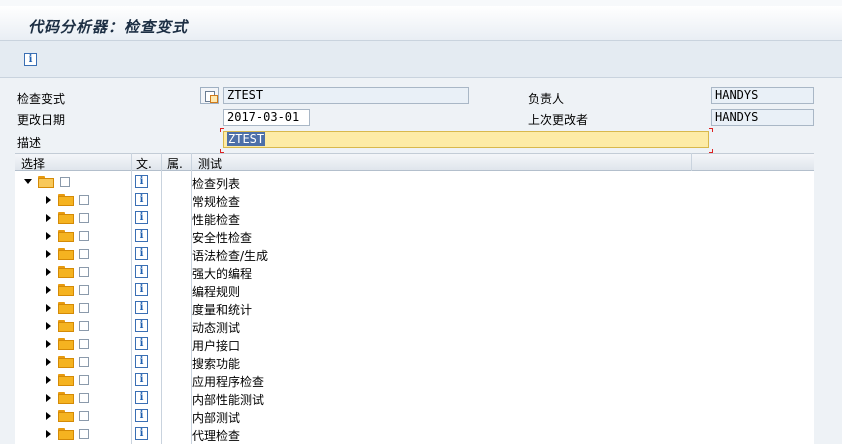 The image size is (842, 444). I want to click on column-divider, so click(691, 162).